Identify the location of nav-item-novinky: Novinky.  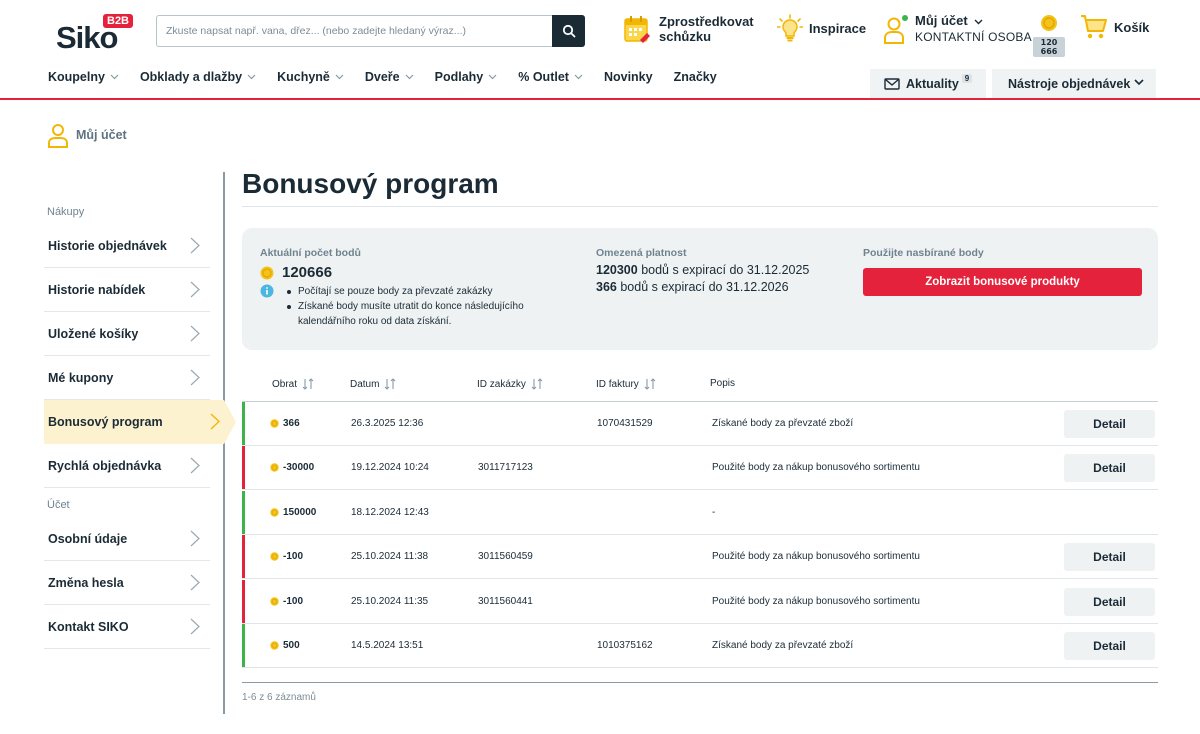
(628, 77).